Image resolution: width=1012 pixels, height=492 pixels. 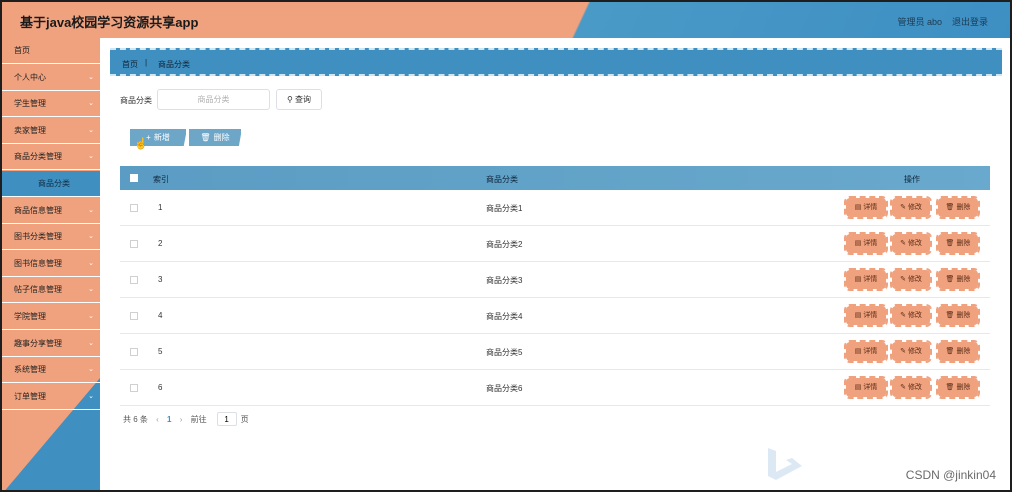 I want to click on goto-page-input, so click(x=226, y=419).